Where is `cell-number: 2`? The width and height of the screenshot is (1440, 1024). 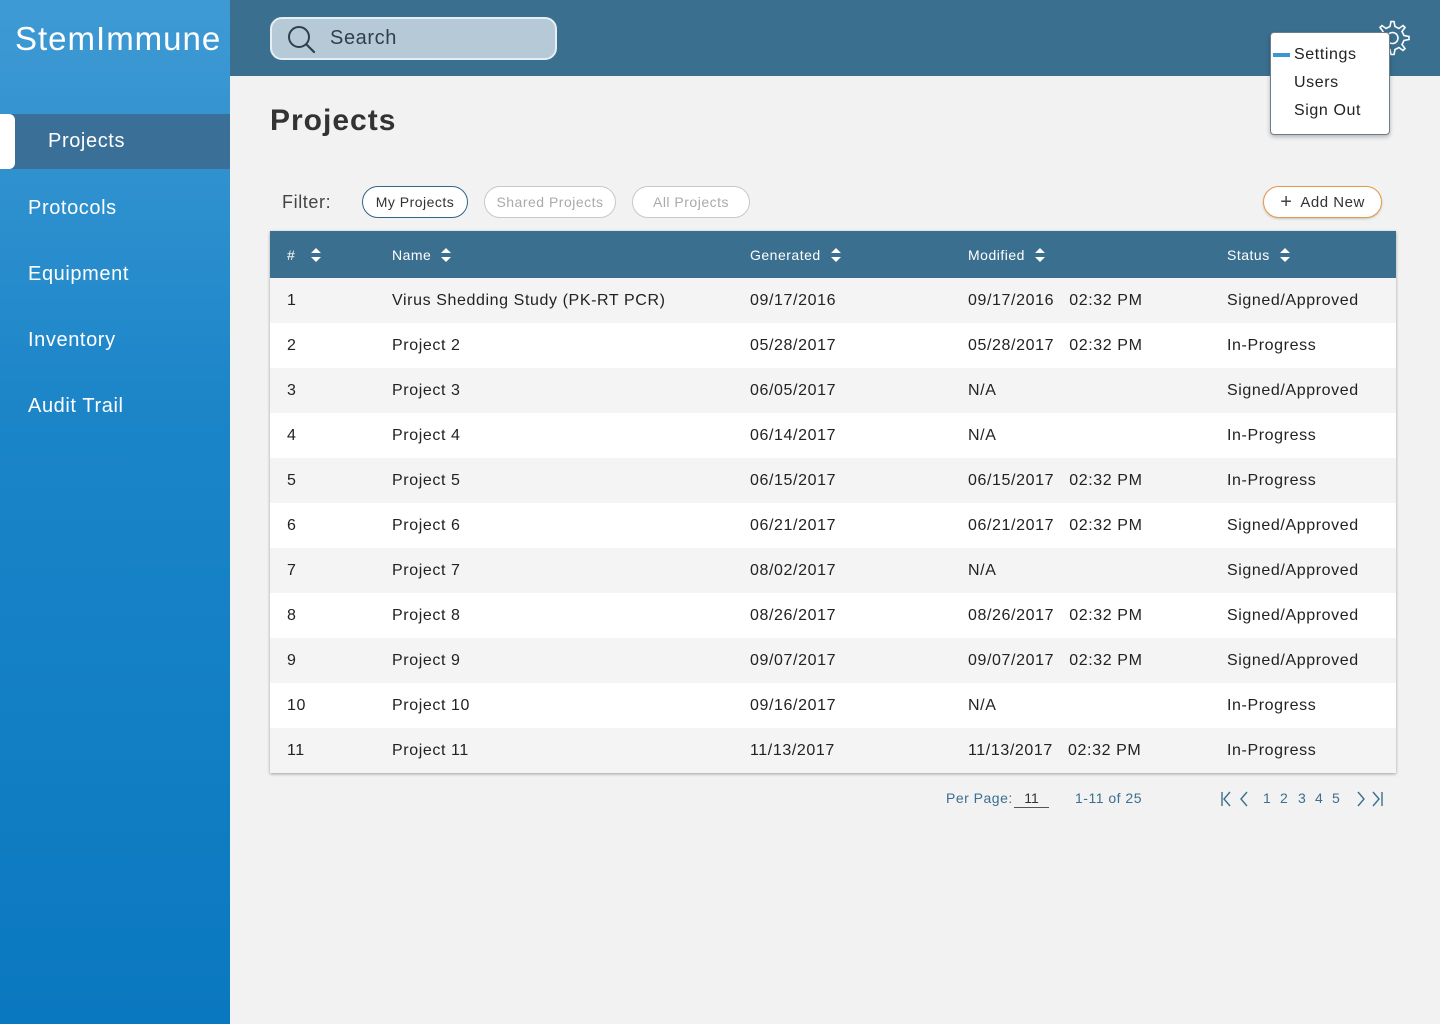
cell-number: 2 is located at coordinates (292, 345).